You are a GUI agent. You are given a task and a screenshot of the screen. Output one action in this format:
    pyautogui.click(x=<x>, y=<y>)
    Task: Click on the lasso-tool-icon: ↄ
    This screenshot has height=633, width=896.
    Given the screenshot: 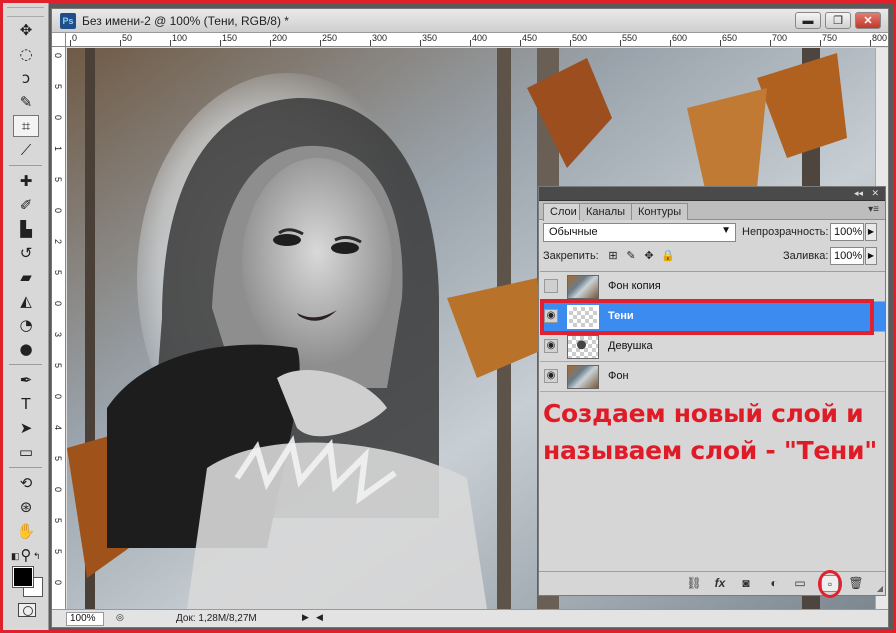 What is the action you would take?
    pyautogui.click(x=26, y=78)
    